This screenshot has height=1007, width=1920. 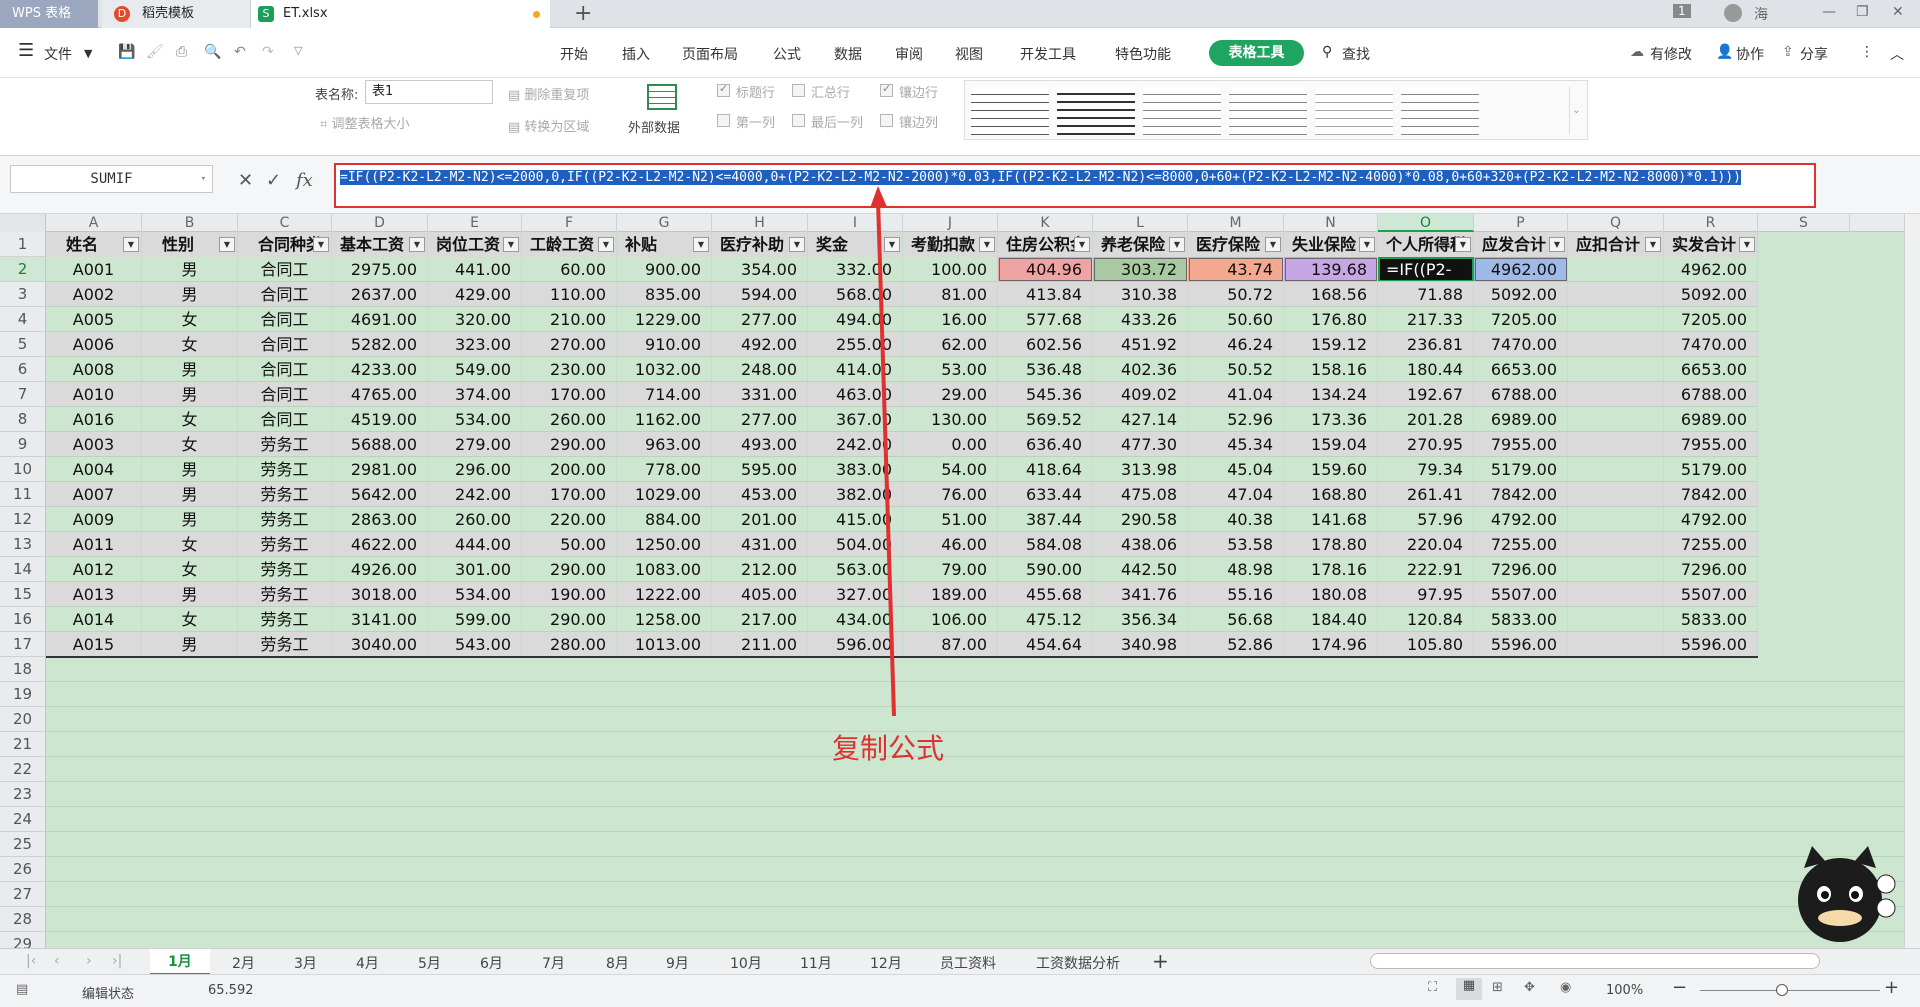 I want to click on zoom-out-icon: −, so click(x=1679, y=987).